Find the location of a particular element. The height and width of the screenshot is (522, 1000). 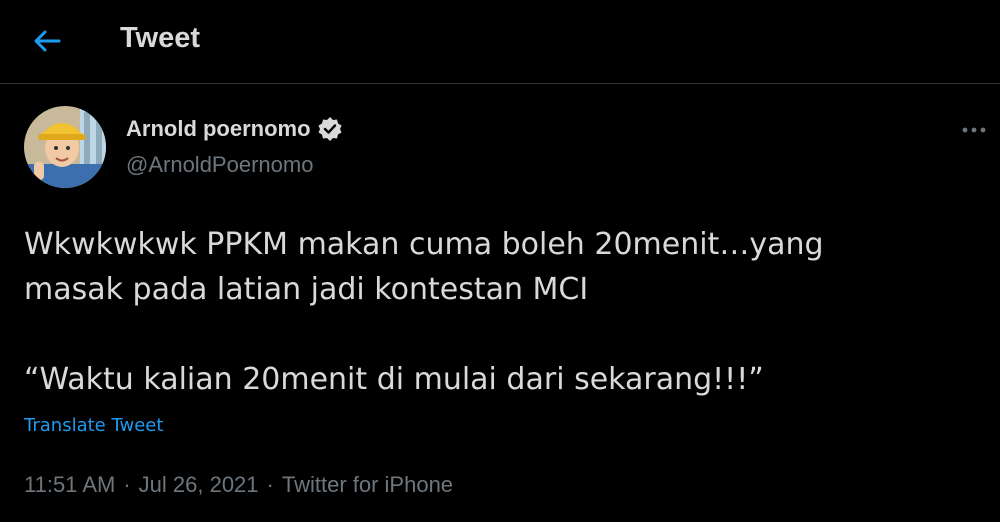

translate-tweet-link: Translate Tweet is located at coordinates (93, 425).